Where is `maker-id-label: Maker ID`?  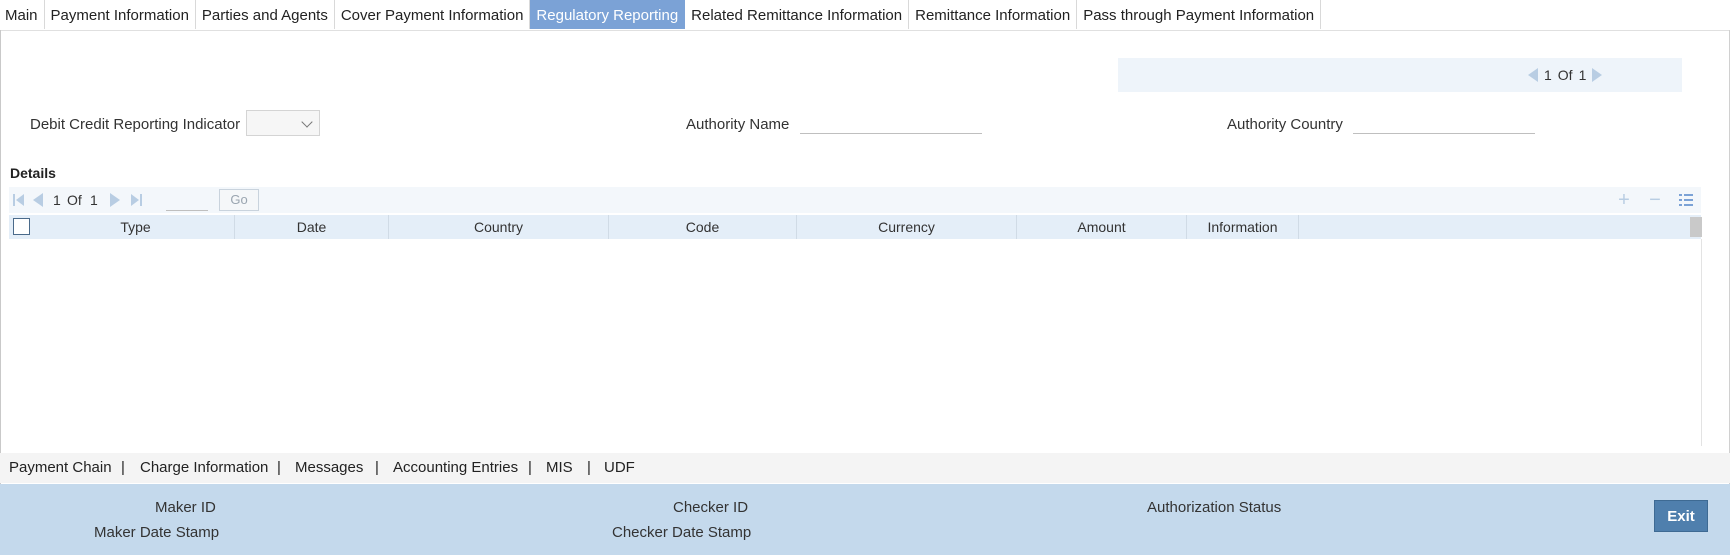 maker-id-label: Maker ID is located at coordinates (185, 507).